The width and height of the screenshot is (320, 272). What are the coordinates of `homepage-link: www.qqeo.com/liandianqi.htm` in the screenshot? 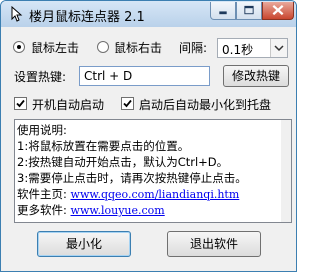 It's located at (155, 194).